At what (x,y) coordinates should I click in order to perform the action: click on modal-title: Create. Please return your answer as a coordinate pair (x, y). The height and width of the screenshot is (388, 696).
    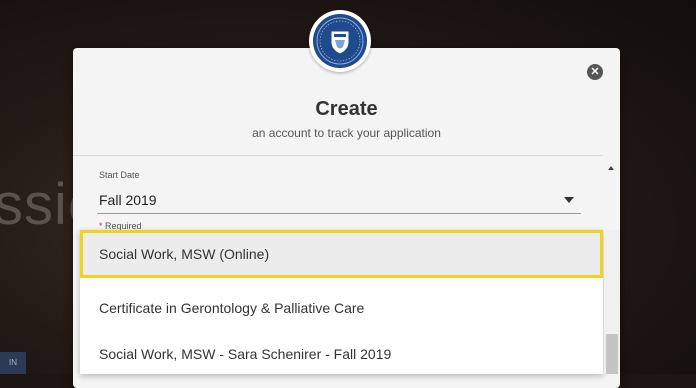
    Looking at the image, I should click on (346, 109).